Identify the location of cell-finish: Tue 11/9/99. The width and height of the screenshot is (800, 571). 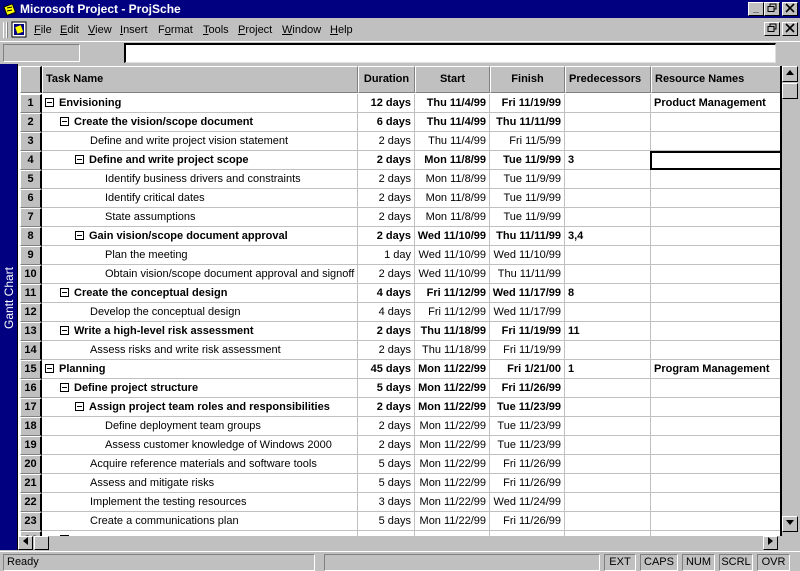
(527, 160).